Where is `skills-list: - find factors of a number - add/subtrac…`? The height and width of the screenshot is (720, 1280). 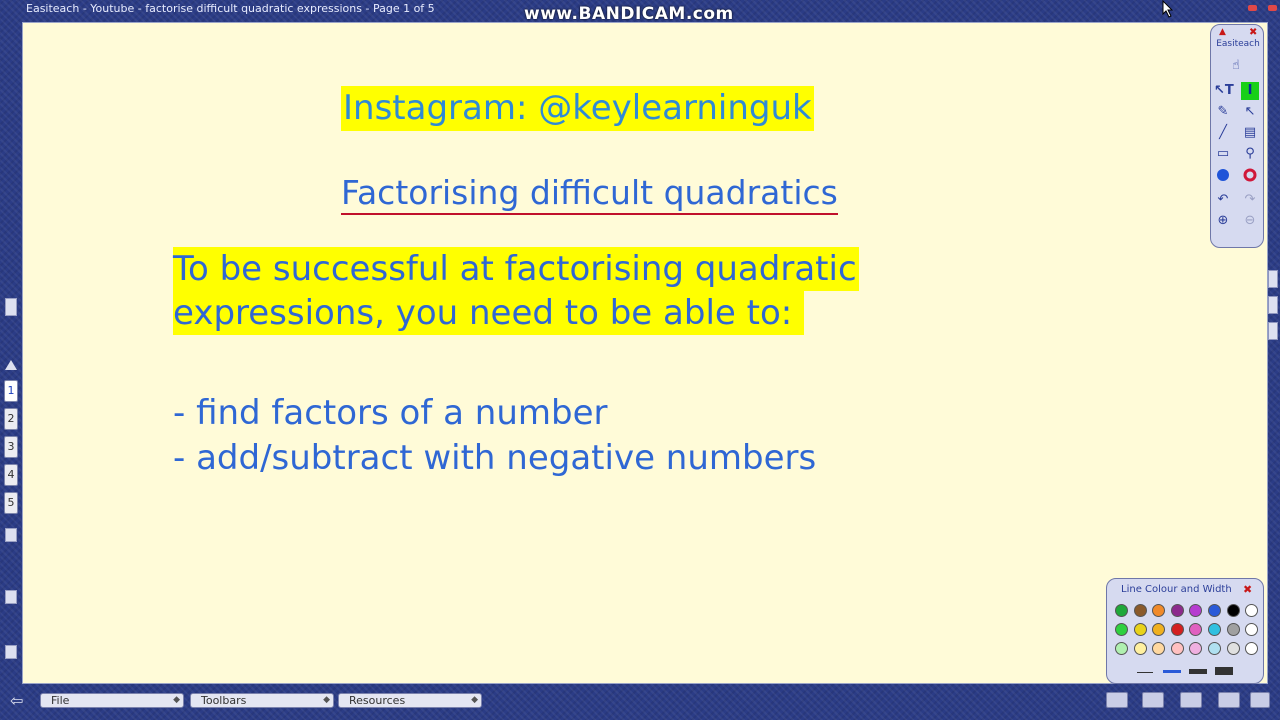 skills-list: - find factors of a number - add/subtrac… is located at coordinates (494, 436).